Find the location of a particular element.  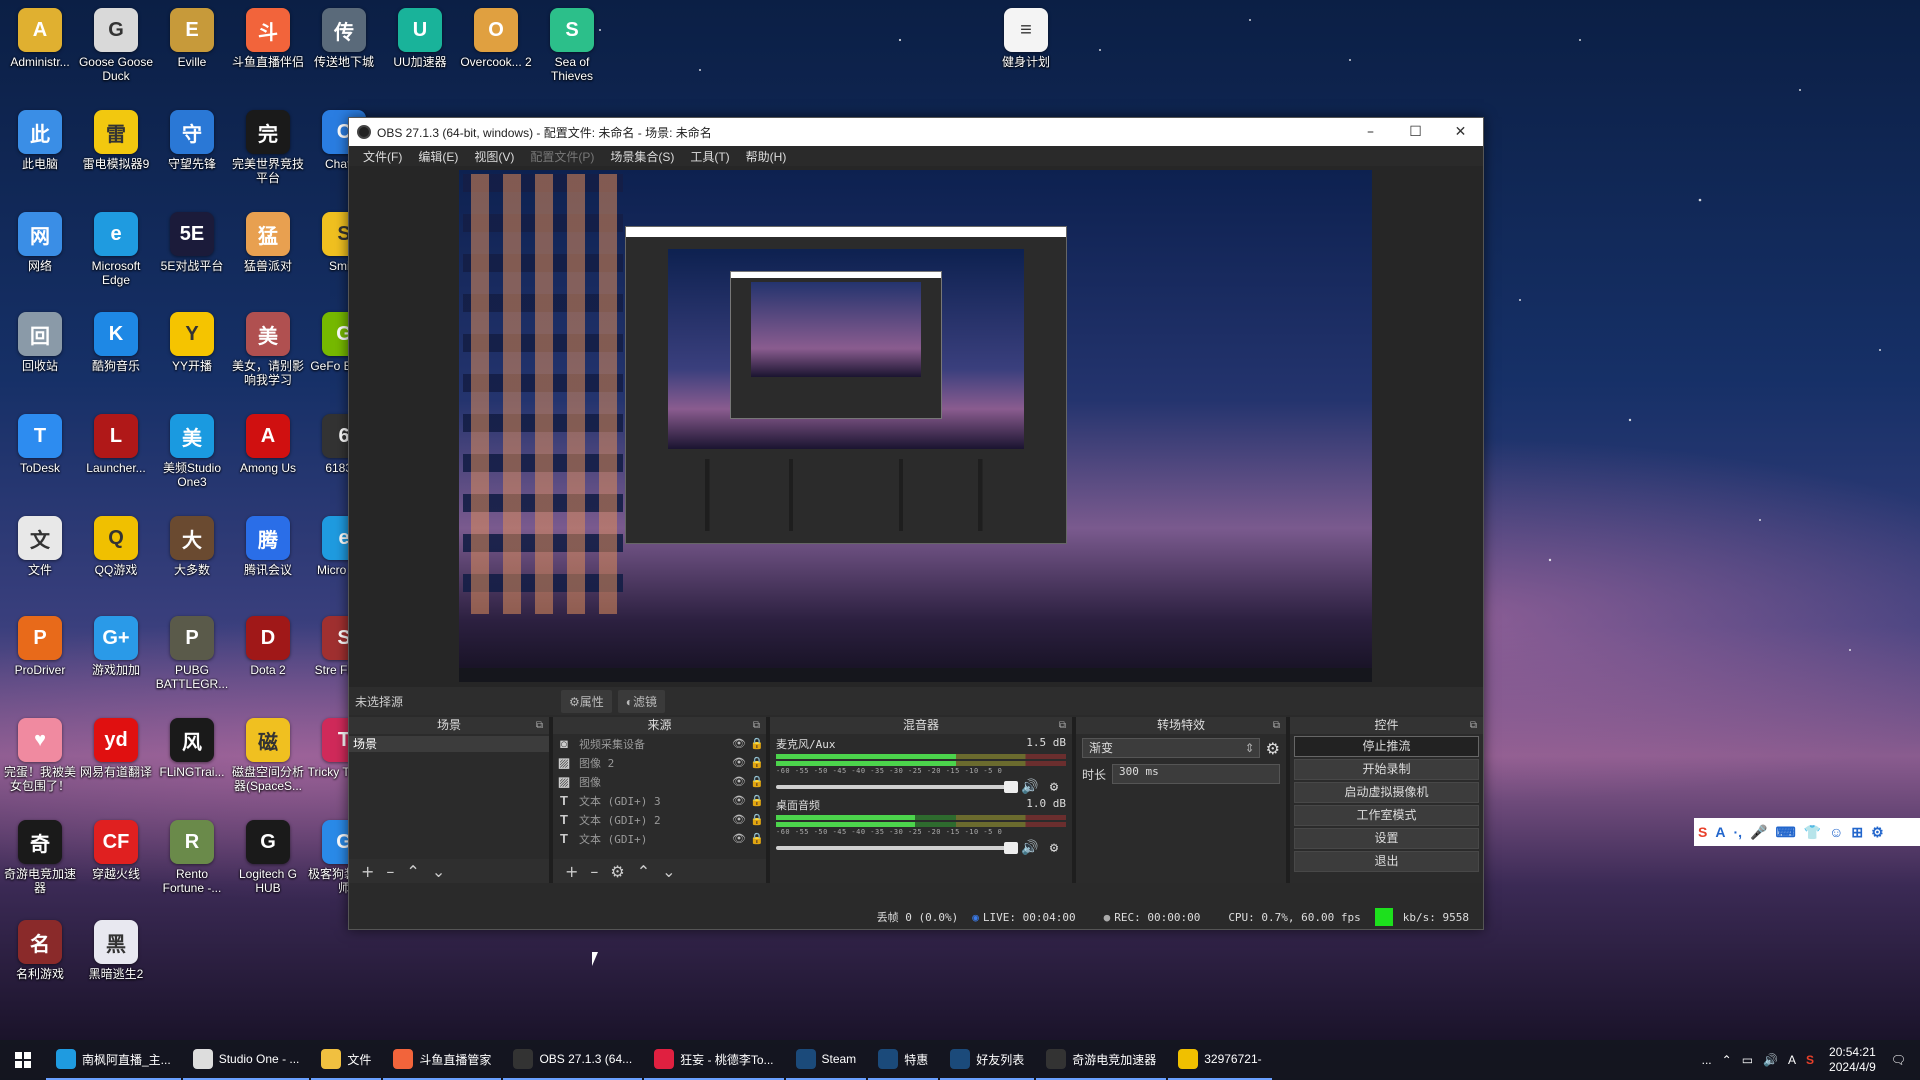

source-item: T 文本 (GDI+) 2 👁 🔒 is located at coordinates (659, 819).